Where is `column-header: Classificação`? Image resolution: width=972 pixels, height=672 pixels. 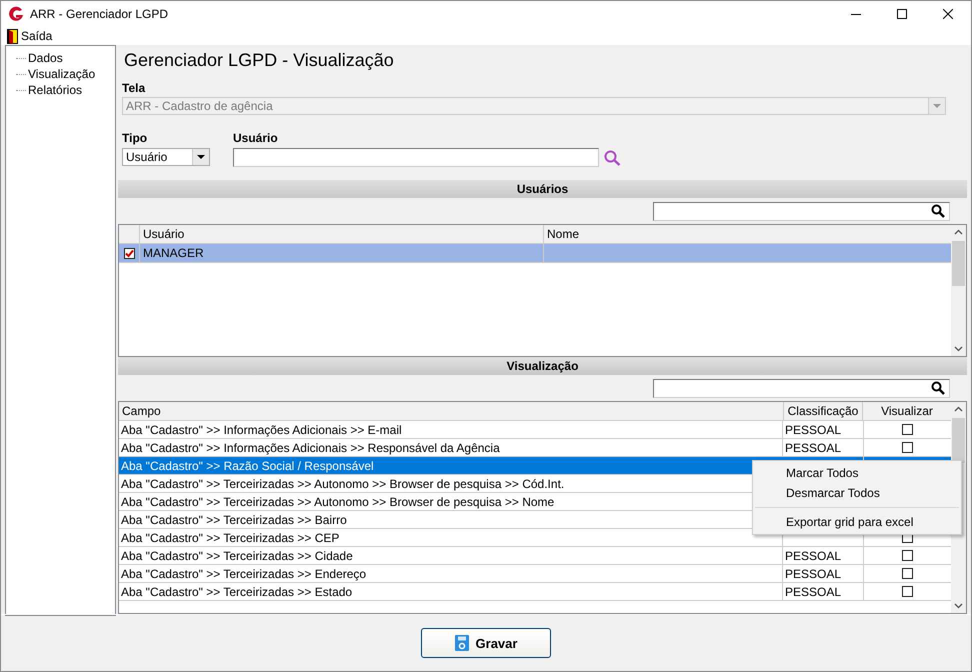 column-header: Classificação is located at coordinates (823, 411).